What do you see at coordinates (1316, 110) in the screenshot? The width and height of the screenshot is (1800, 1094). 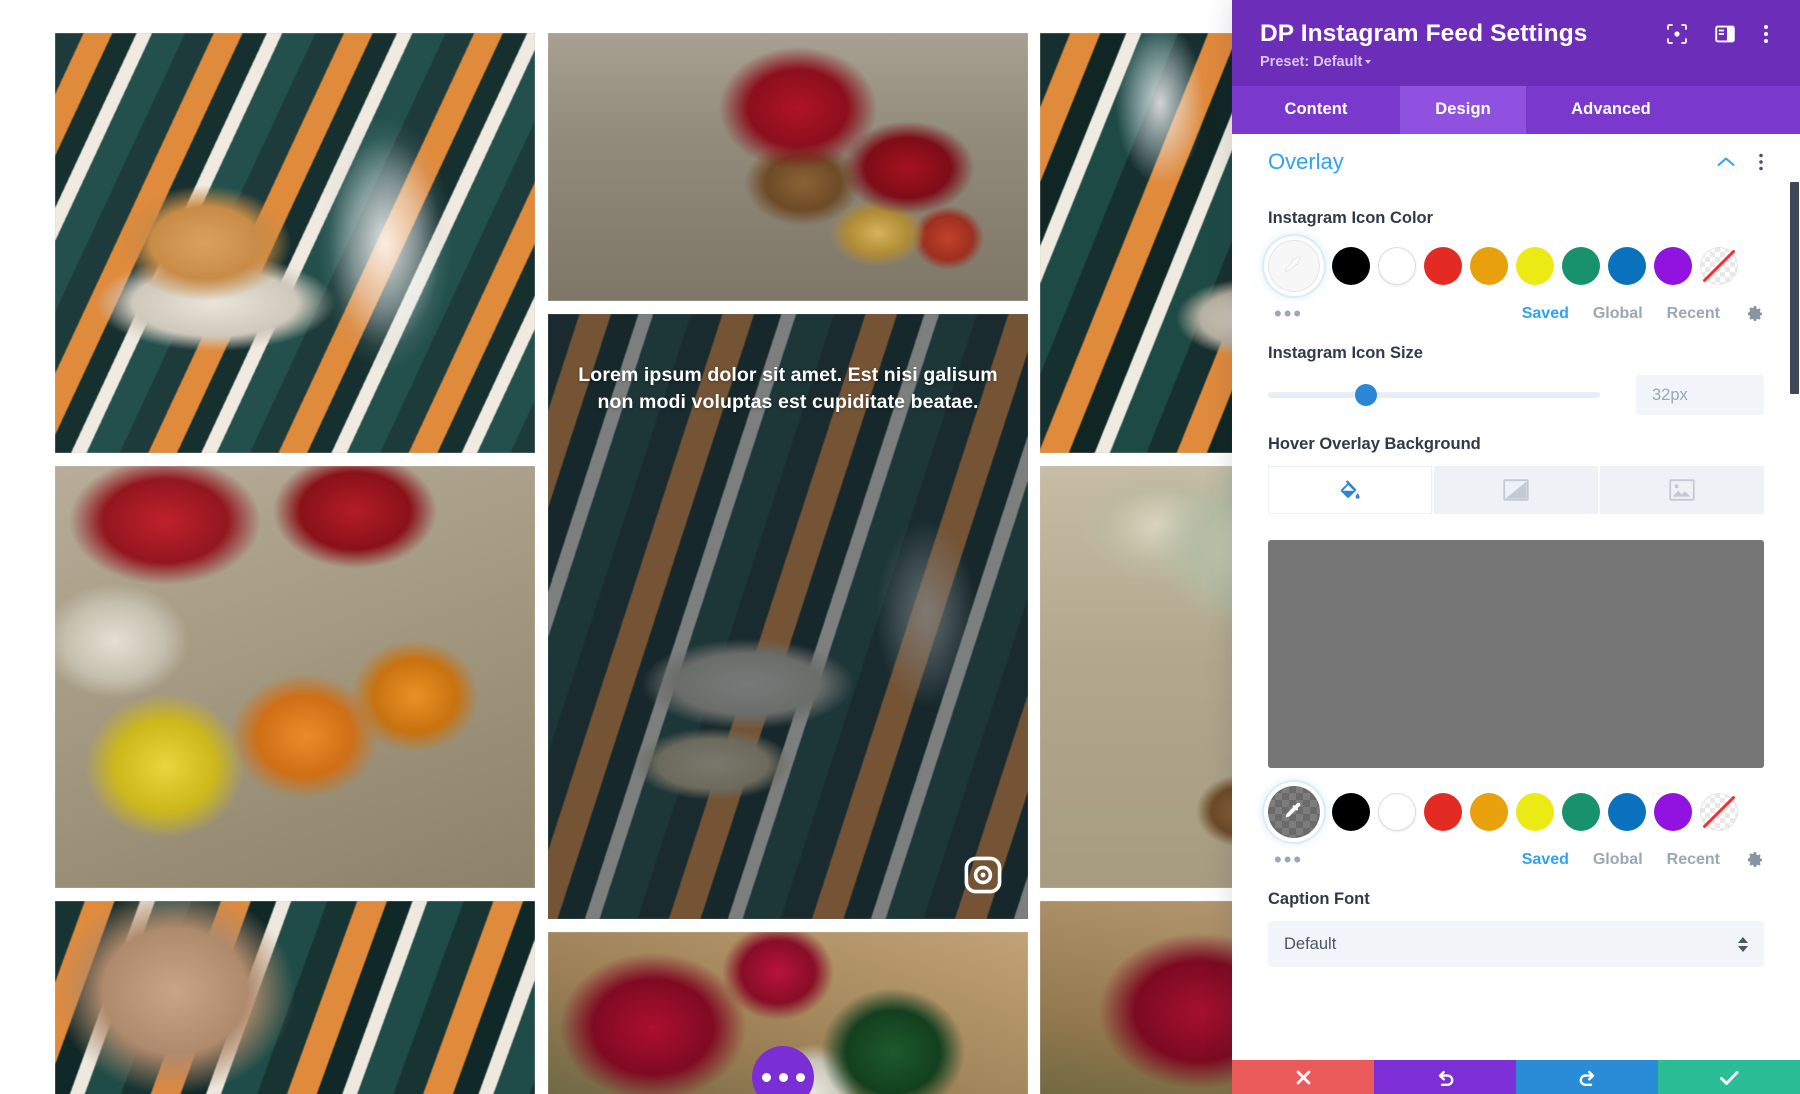 I see `tab-content: Content` at bounding box center [1316, 110].